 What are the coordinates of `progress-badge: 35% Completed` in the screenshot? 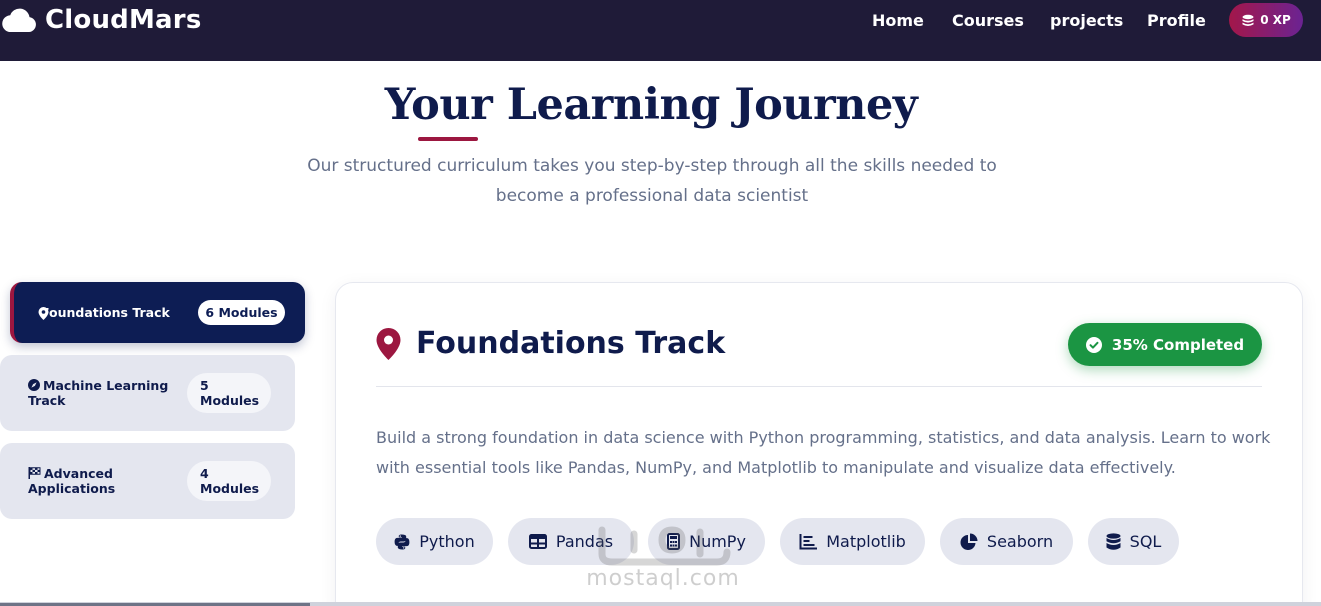 It's located at (1165, 344).